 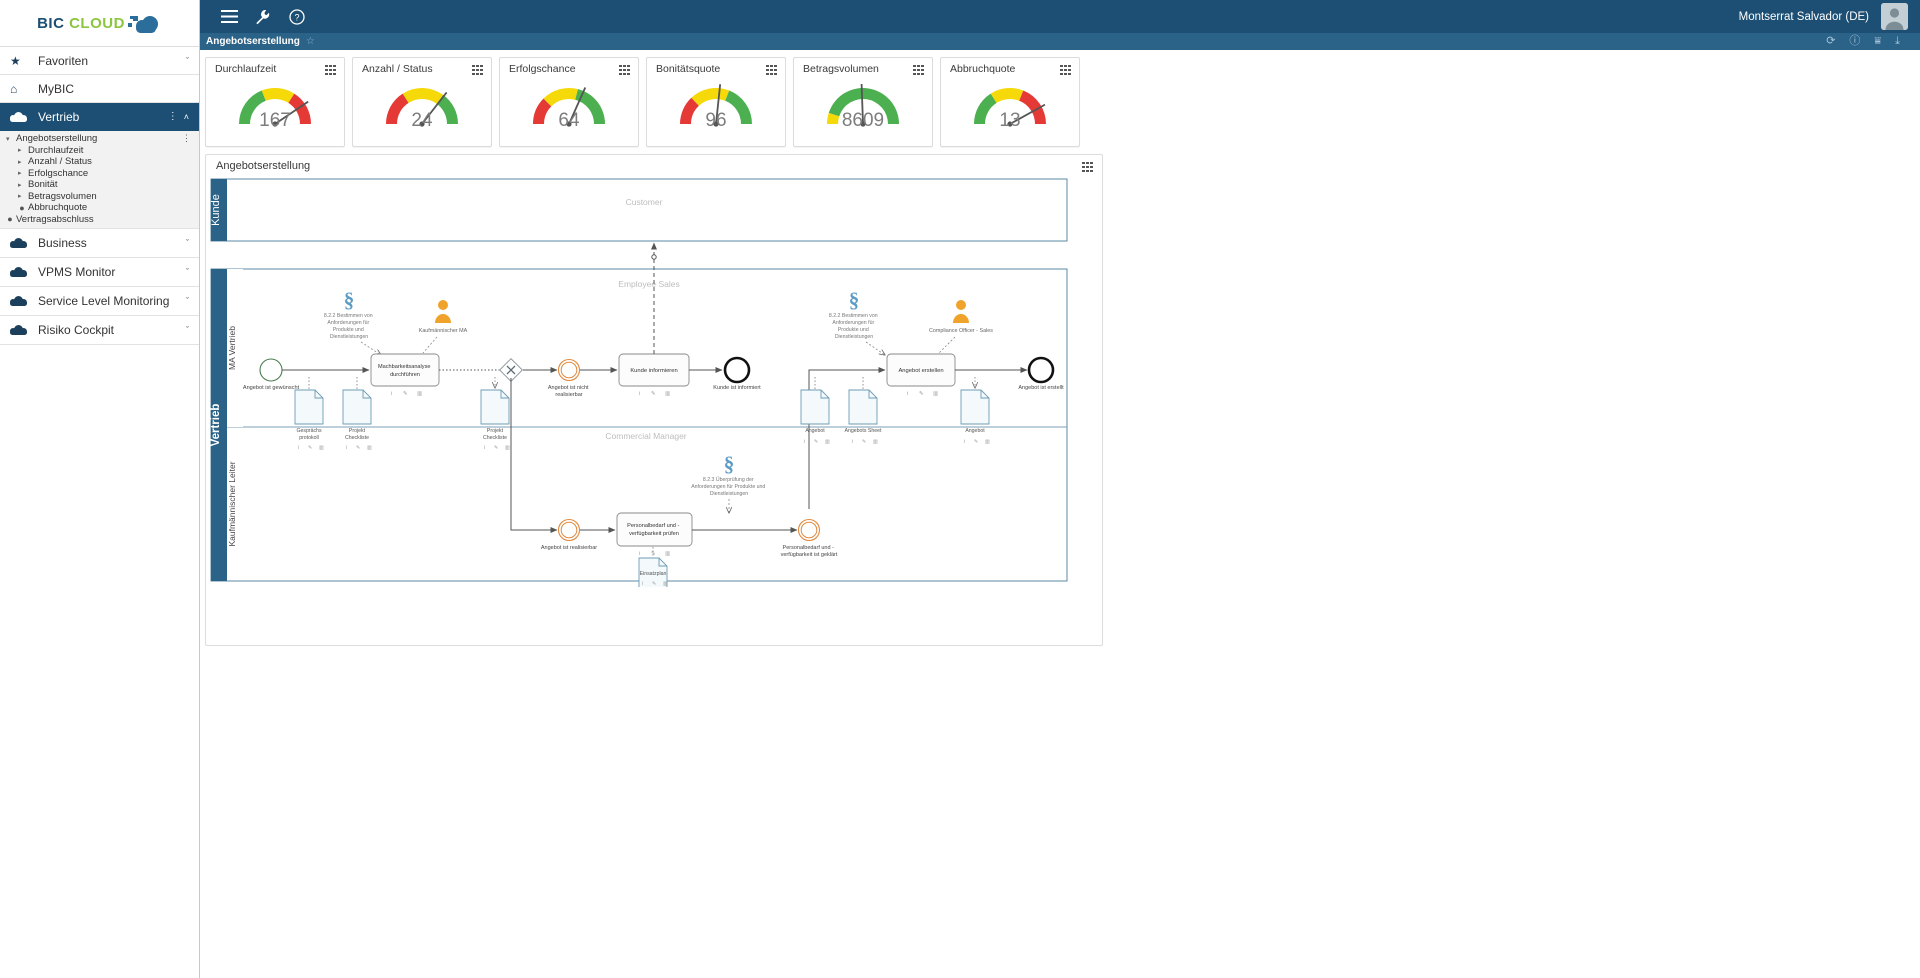 What do you see at coordinates (186, 117) in the screenshot?
I see `chevron-up-icon: ˄` at bounding box center [186, 117].